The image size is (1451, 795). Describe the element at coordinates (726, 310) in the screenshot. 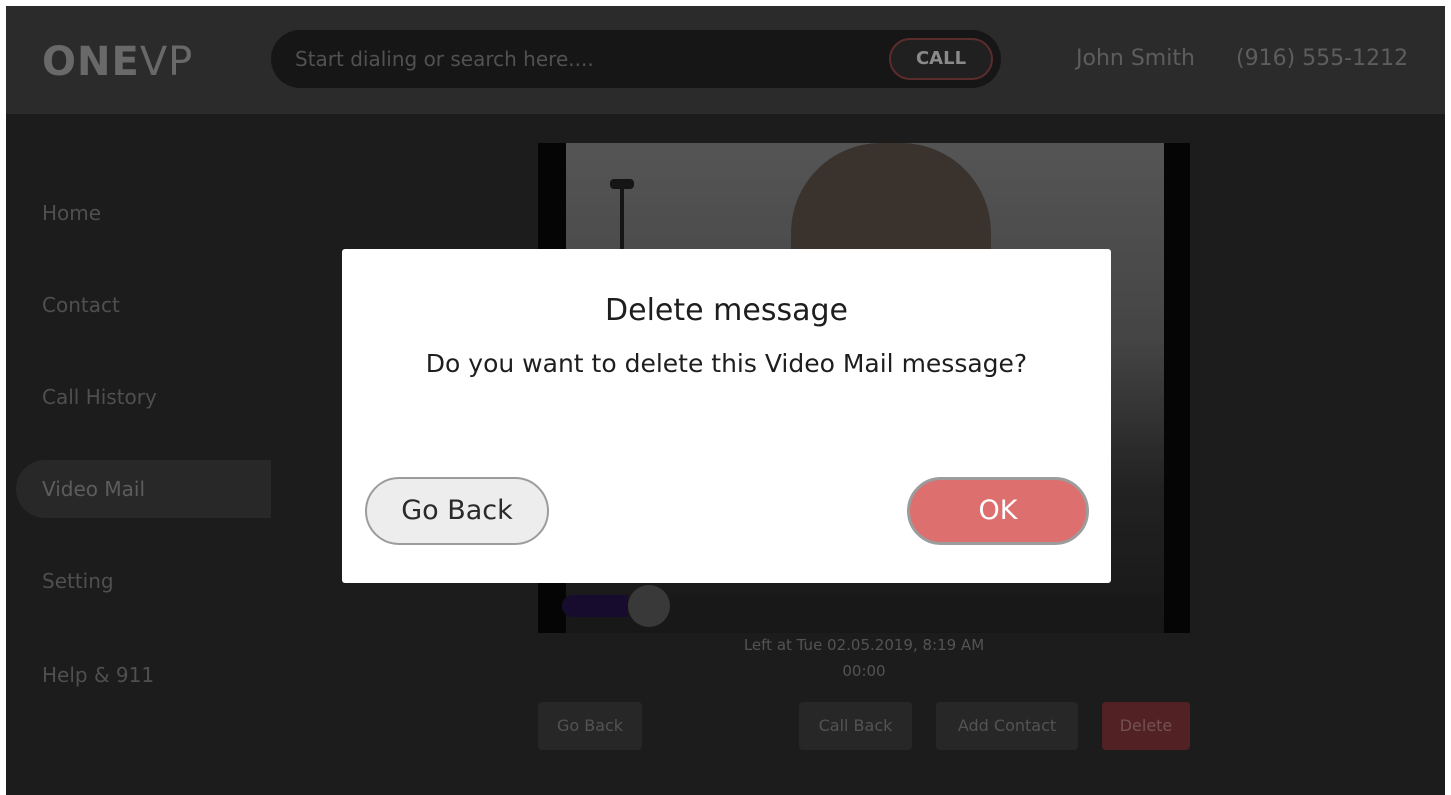

I see `dialog-title: Delete message` at that location.